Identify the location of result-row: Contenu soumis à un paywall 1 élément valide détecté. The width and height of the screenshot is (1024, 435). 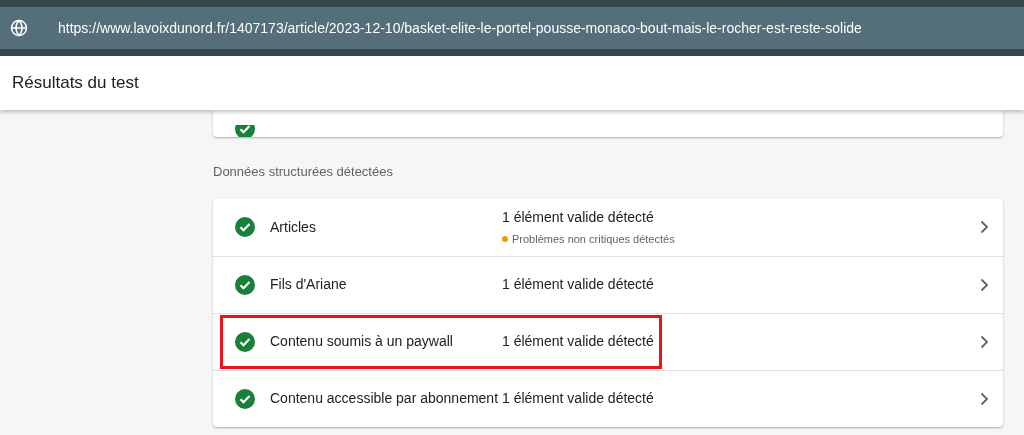
(608, 341).